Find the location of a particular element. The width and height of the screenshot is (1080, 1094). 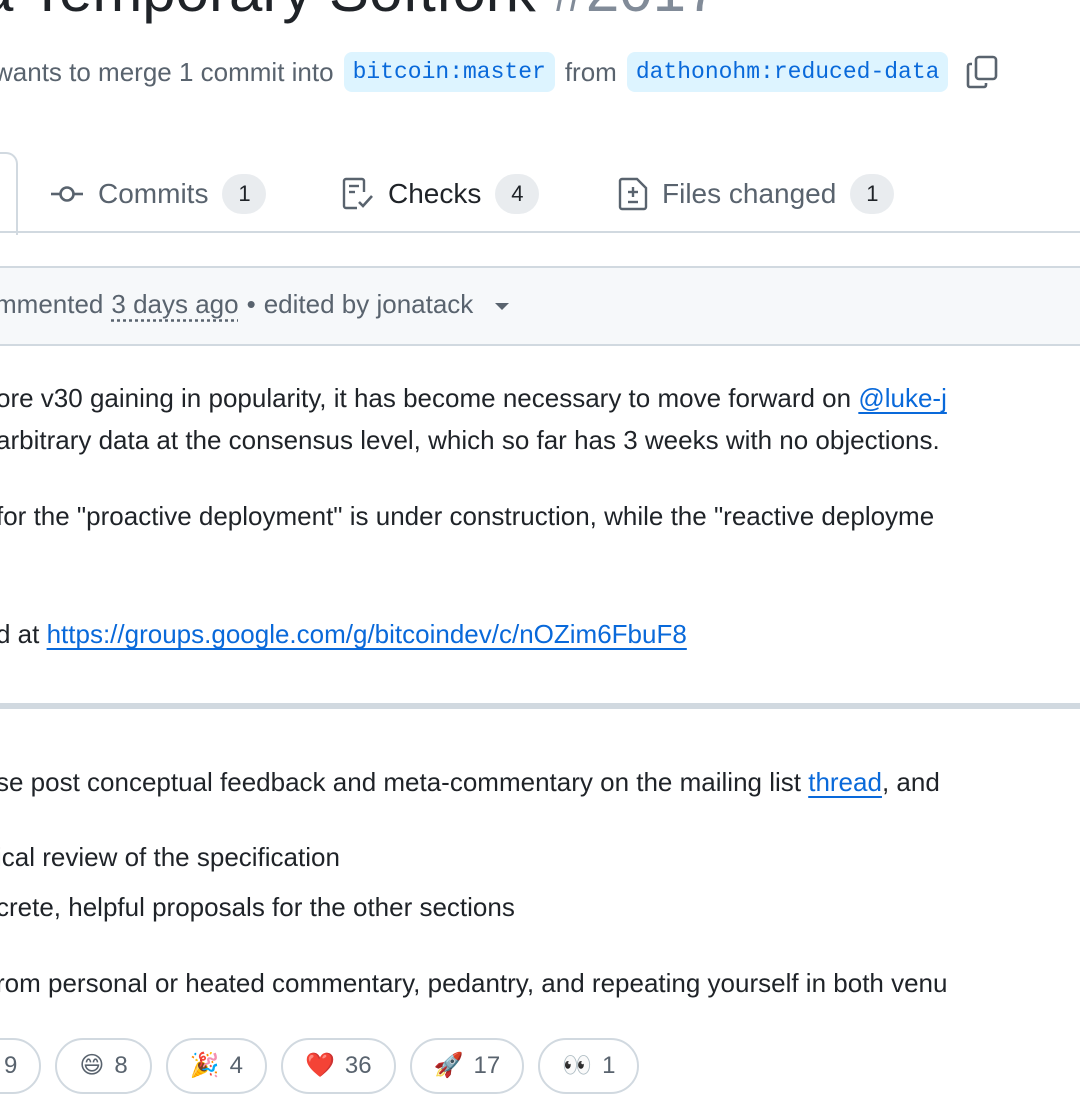

comment-meta: mmented 3 days ago • edited by jonatack is located at coordinates (255, 304).